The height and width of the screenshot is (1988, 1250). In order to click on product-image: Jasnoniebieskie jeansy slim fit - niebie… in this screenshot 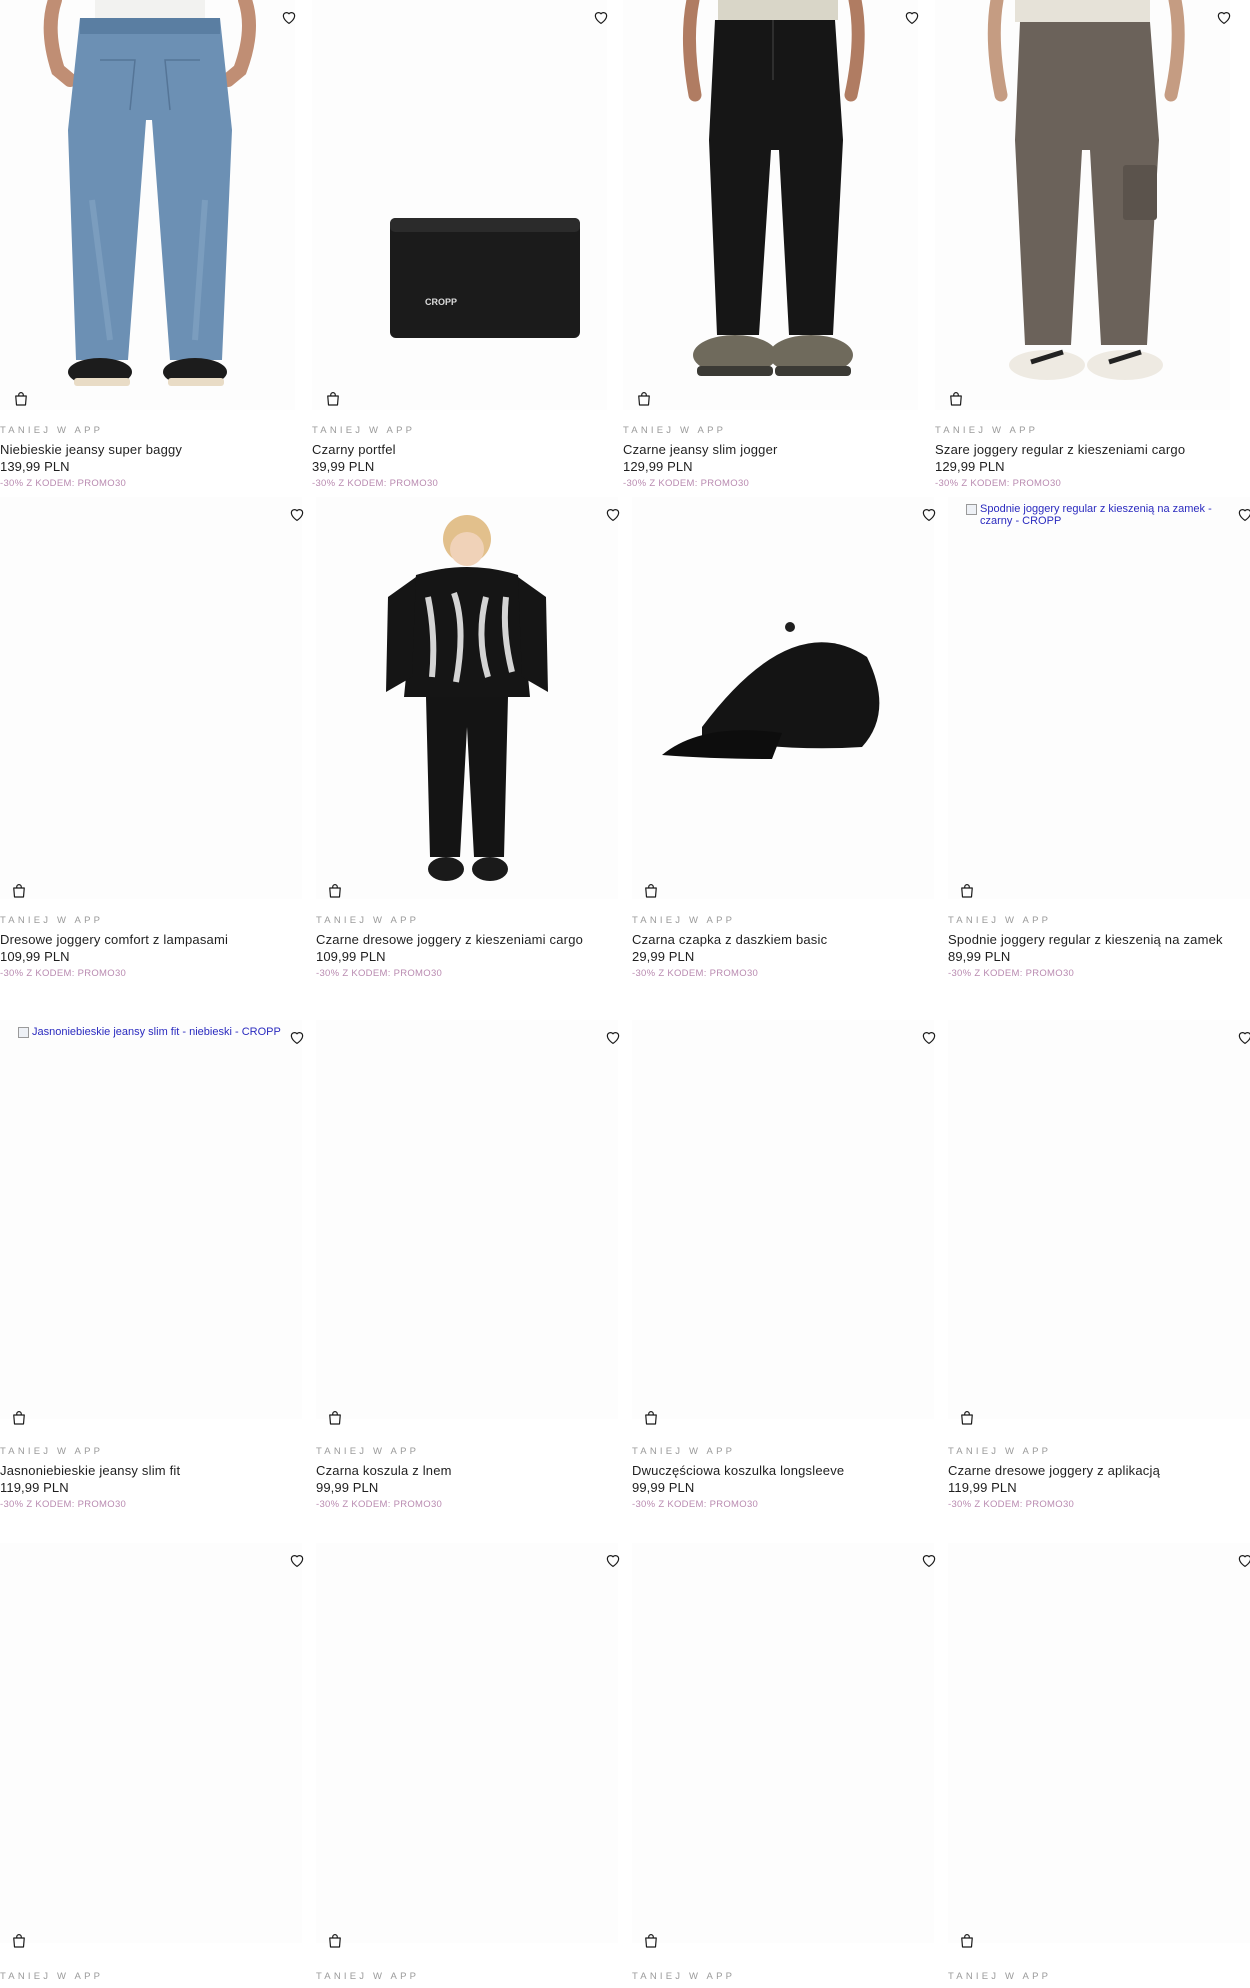, I will do `click(151, 1219)`.